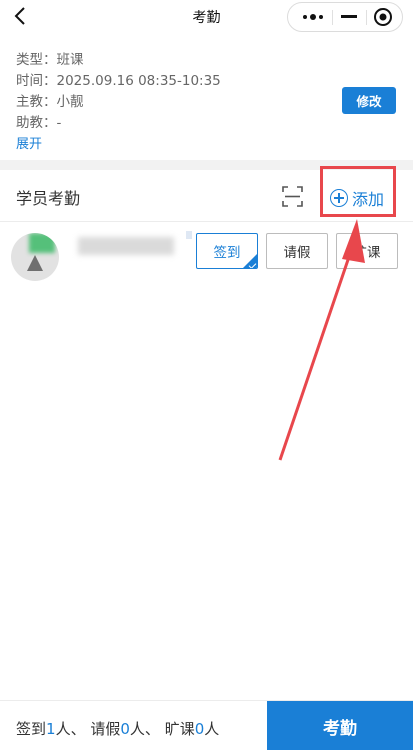 Image resolution: width=413 pixels, height=750 pixels. Describe the element at coordinates (70, 102) in the screenshot. I see `teacher-value: 小靓` at that location.